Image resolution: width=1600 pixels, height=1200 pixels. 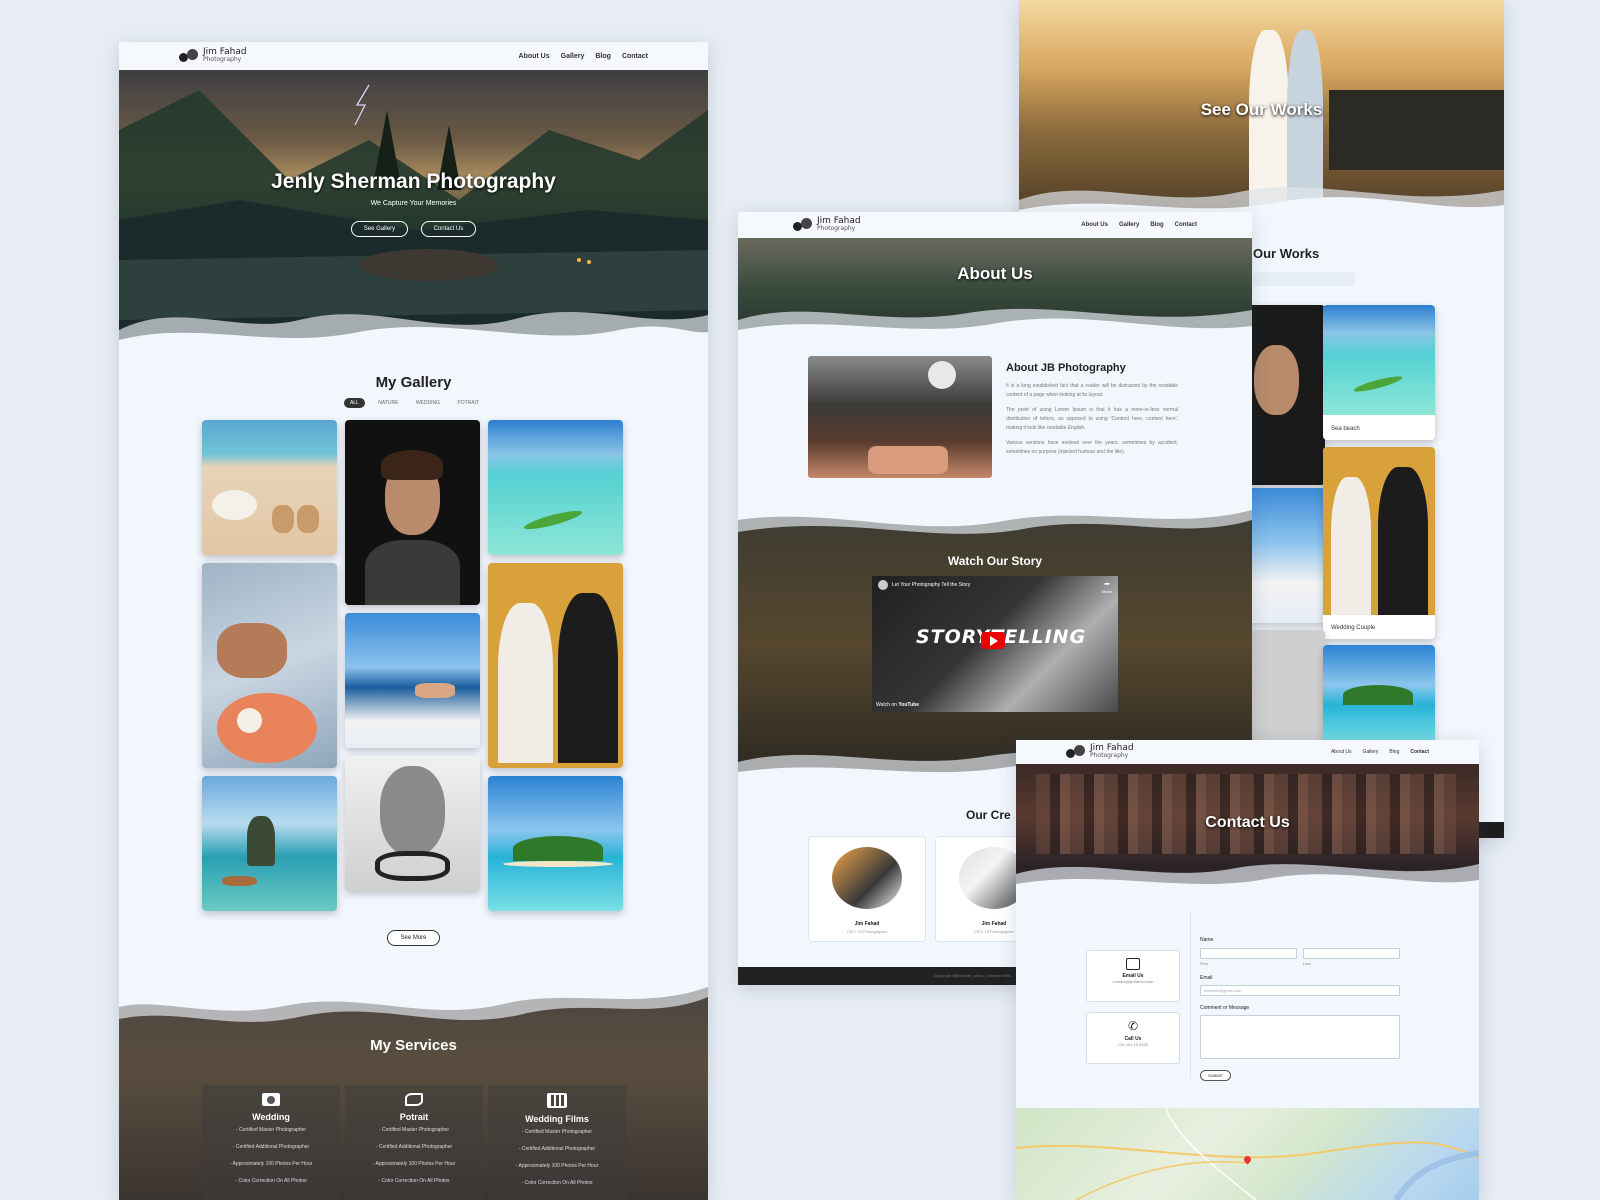 I want to click on gallery-photo-man-portrait, so click(x=412, y=512).